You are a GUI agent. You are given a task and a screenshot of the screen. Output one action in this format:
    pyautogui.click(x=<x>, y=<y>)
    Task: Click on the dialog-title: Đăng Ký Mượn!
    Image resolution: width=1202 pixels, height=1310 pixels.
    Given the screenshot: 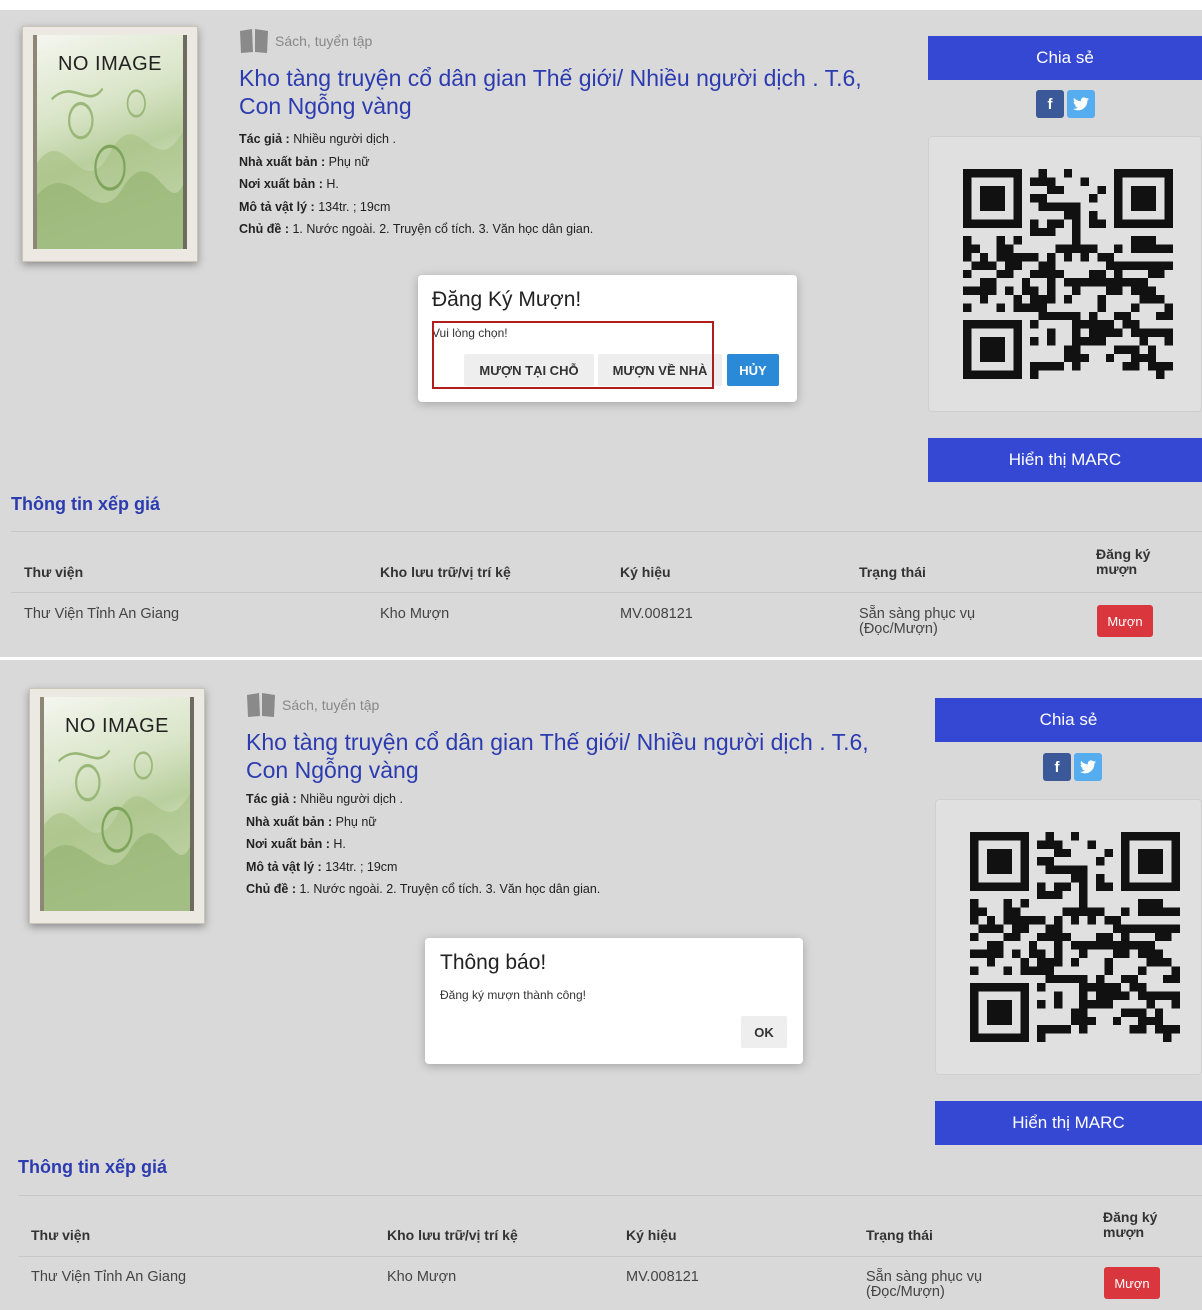 What is the action you would take?
    pyautogui.click(x=507, y=299)
    